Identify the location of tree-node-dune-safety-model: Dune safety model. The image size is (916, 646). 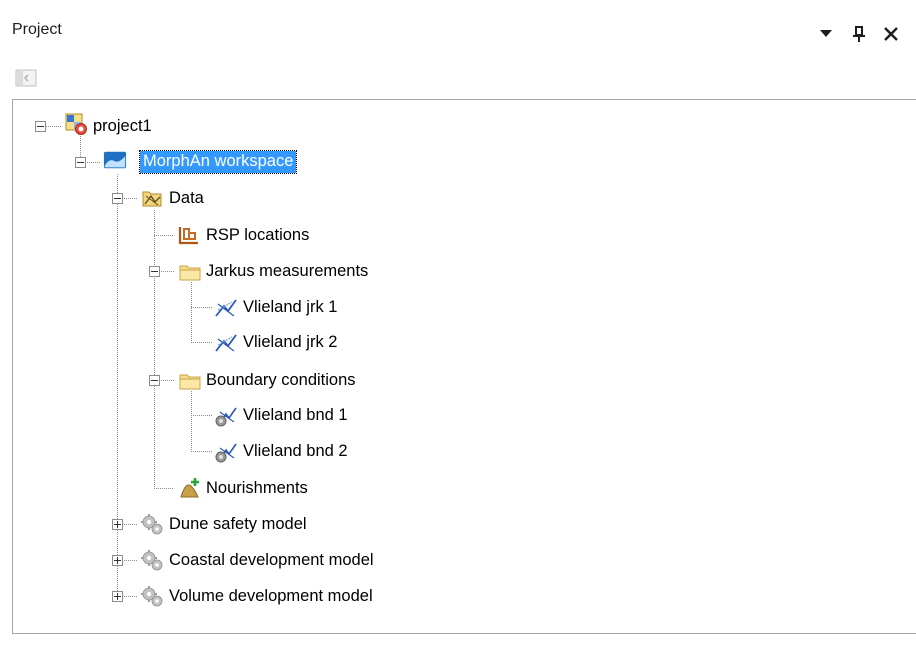
(238, 525).